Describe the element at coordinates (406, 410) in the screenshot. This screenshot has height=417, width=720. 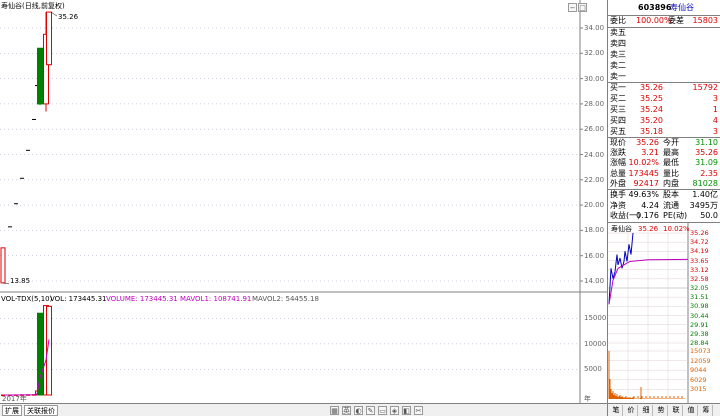
I see `toolbar-icon: ◧` at that location.